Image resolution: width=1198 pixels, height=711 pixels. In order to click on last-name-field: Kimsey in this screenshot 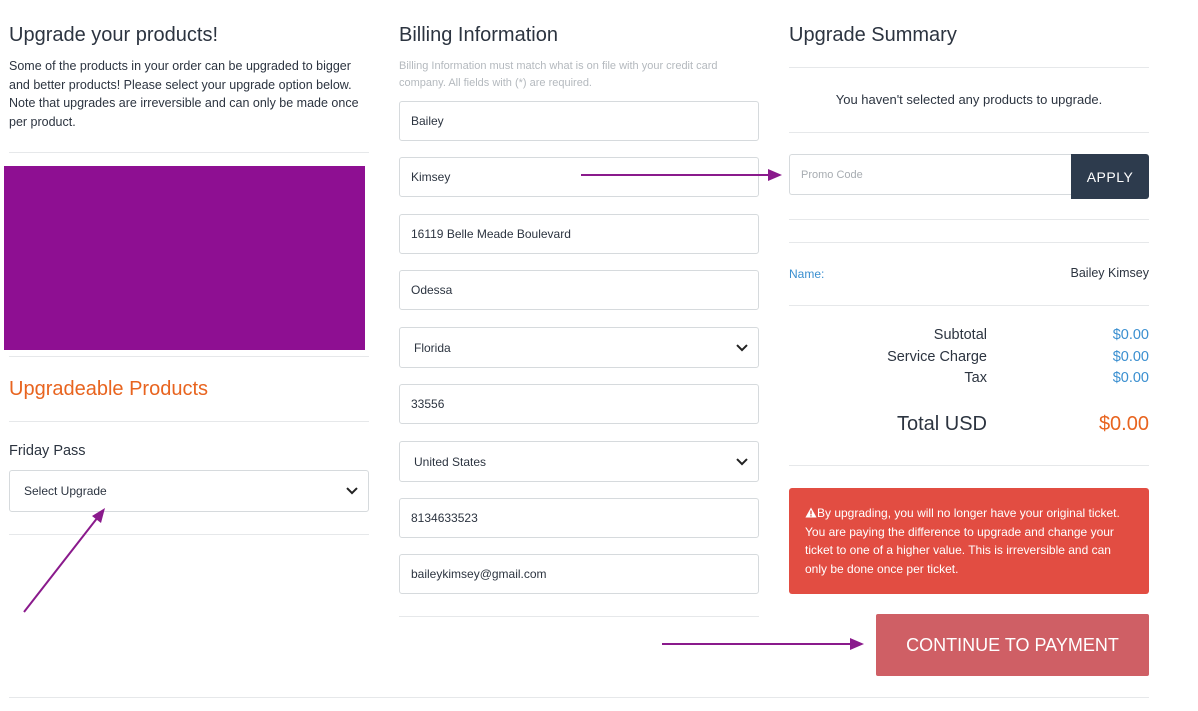, I will do `click(579, 177)`.